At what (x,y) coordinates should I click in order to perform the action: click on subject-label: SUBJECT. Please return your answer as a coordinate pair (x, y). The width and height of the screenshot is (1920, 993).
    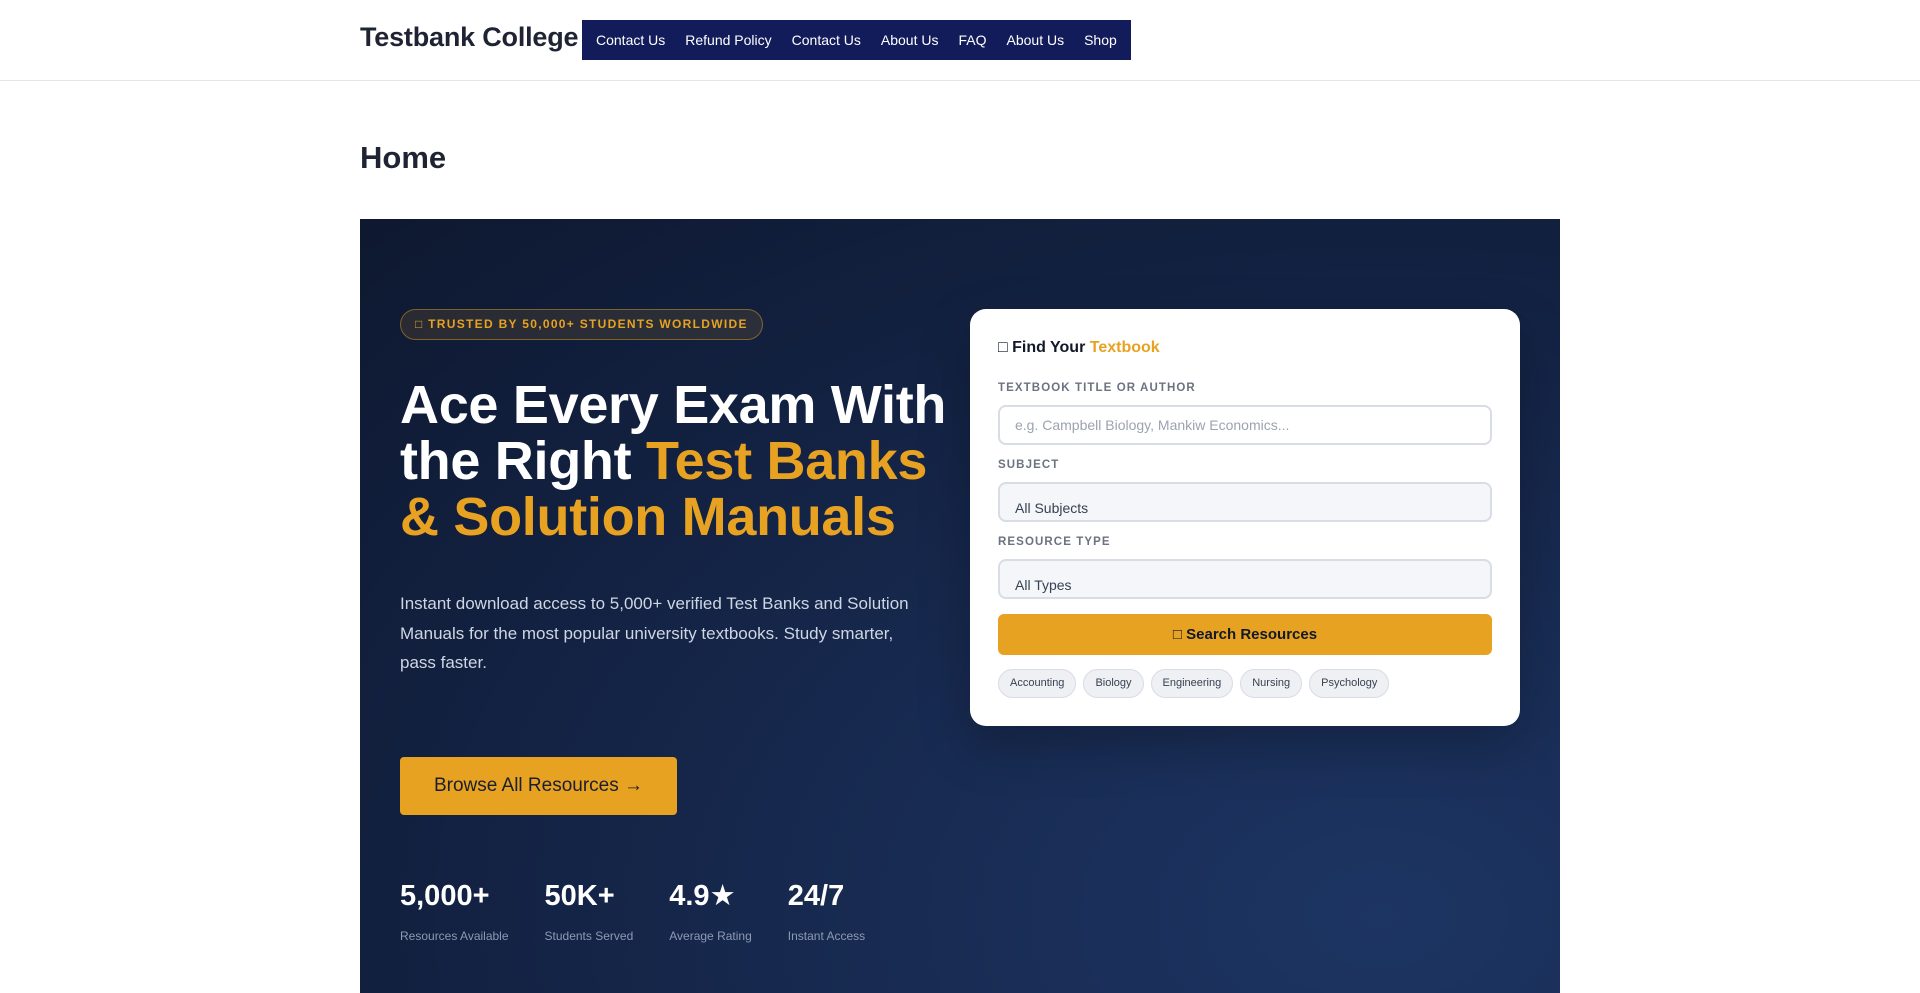
    Looking at the image, I should click on (1029, 465).